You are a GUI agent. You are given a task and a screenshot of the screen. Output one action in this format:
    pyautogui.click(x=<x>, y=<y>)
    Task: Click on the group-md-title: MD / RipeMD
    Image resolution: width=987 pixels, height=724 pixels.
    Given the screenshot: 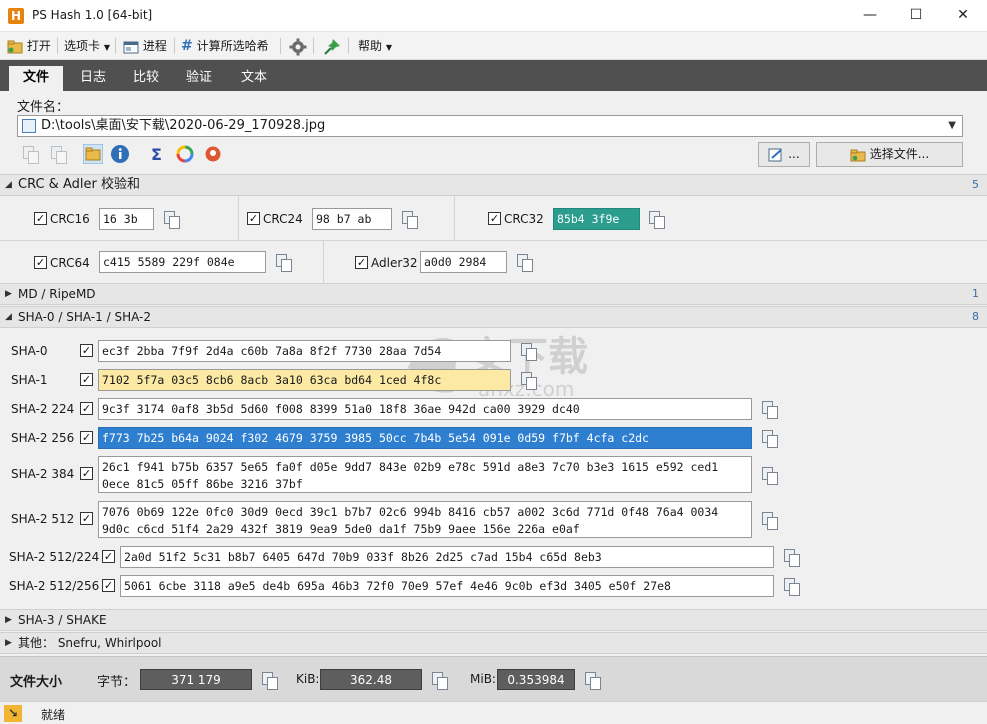 What is the action you would take?
    pyautogui.click(x=57, y=294)
    